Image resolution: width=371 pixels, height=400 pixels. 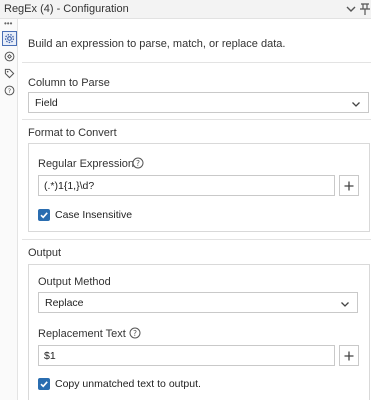 I want to click on column-to-parse-select: Field, so click(x=198, y=102).